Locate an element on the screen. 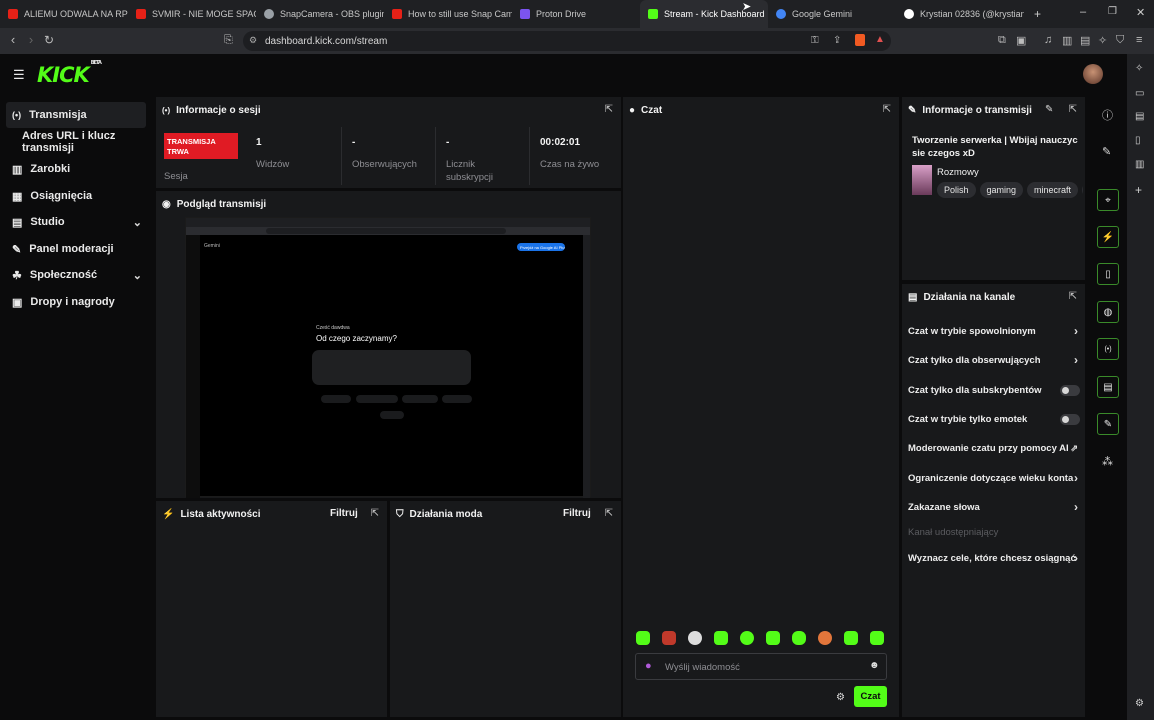  menu-icon: ≡ is located at coordinates (1139, 40).